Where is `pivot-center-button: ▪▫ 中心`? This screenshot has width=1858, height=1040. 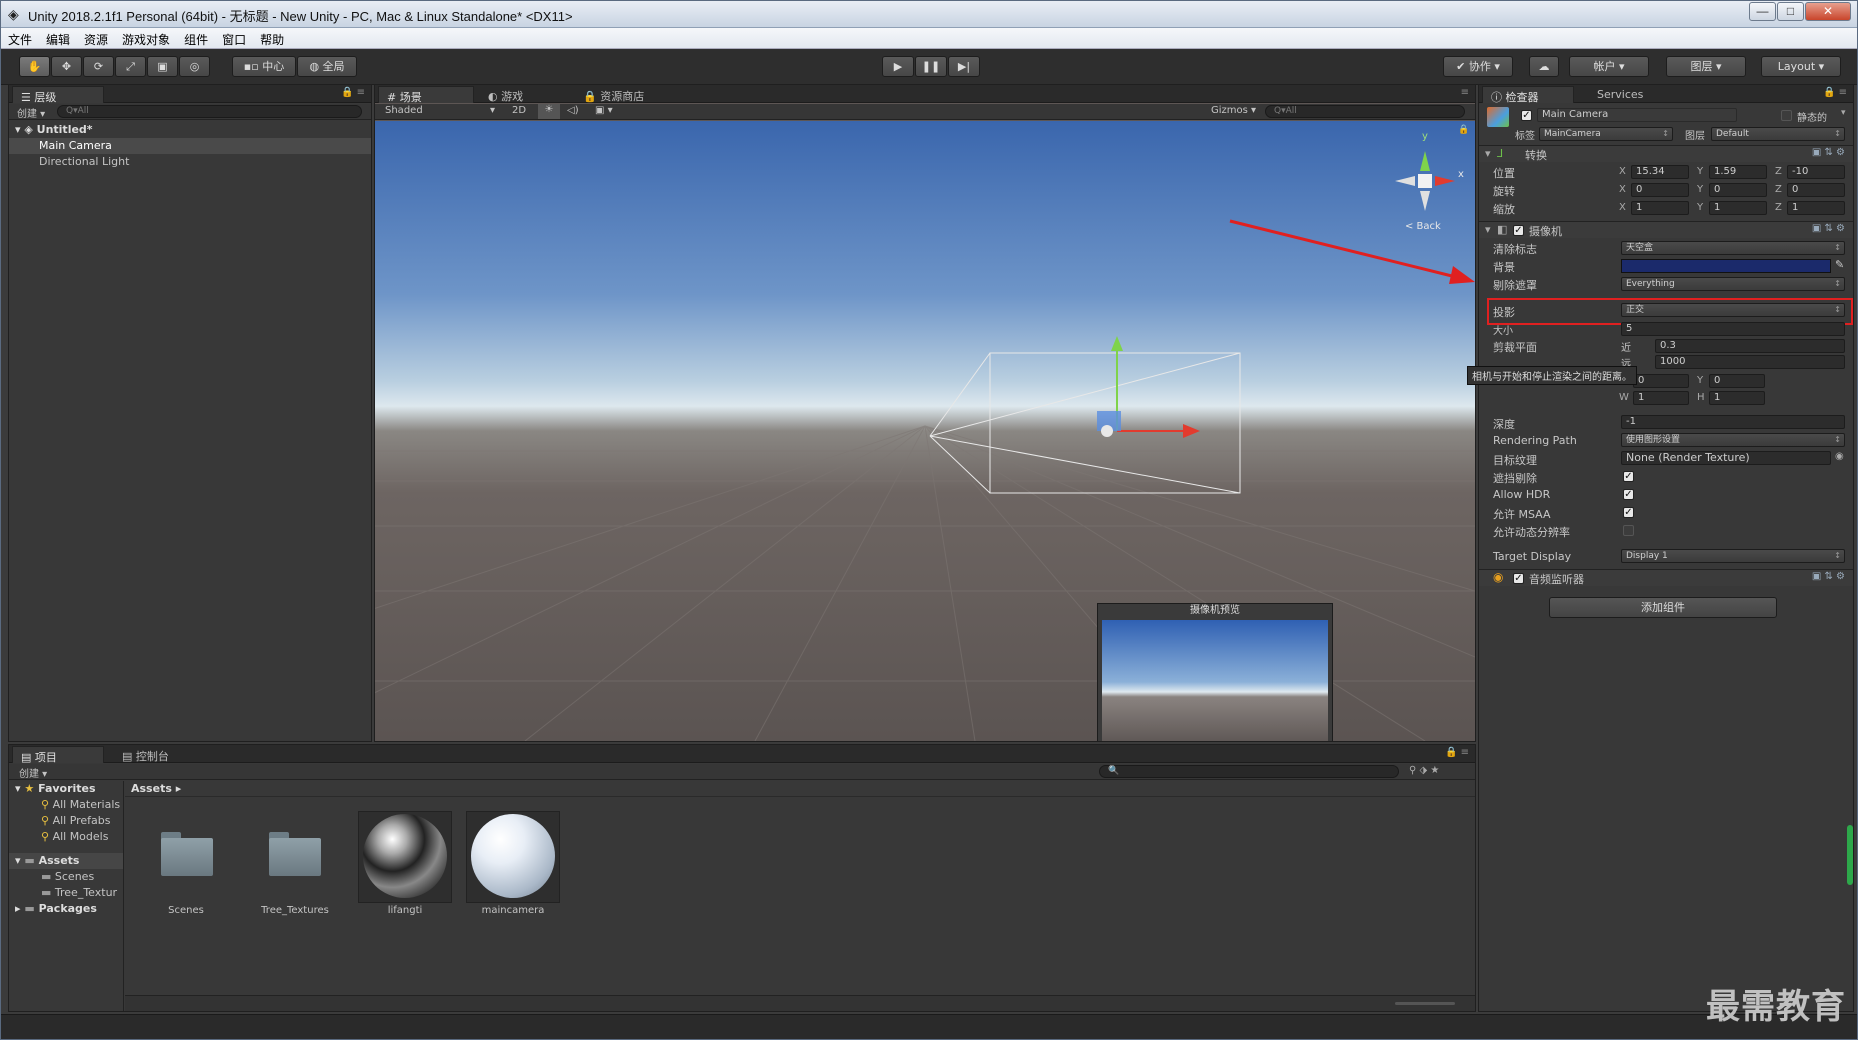 pivot-center-button: ▪▫ 中心 is located at coordinates (264, 66).